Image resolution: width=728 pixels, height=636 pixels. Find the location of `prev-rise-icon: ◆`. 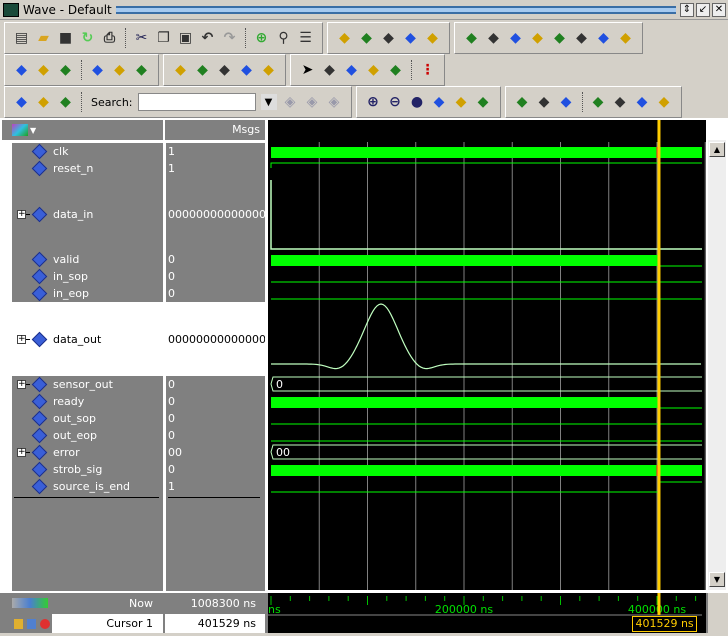

prev-rise-icon: ◆ is located at coordinates (603, 38).